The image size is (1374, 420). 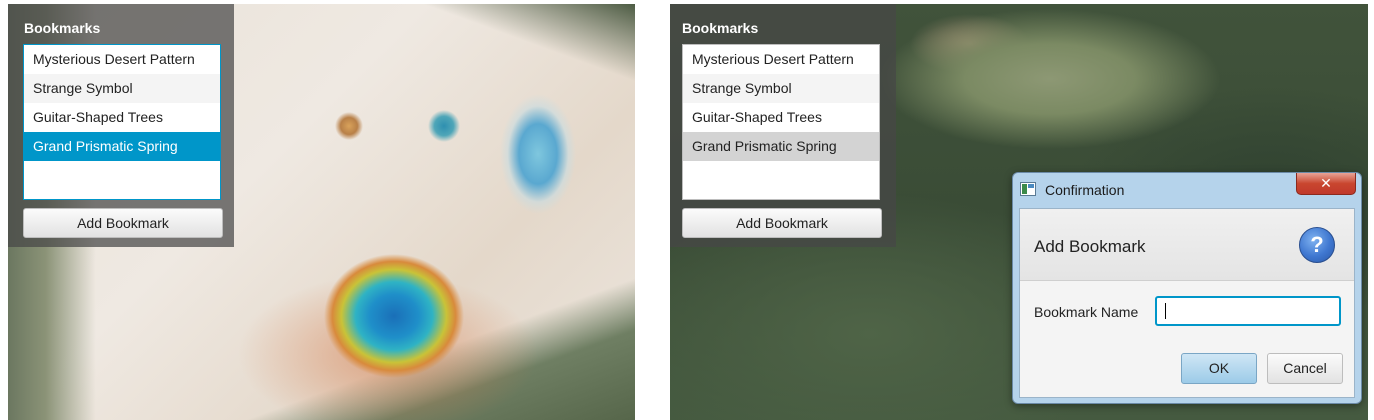 I want to click on dialog-content: Add Bookmark ? Bookmark Name OK Cancel, so click(x=1187, y=303).